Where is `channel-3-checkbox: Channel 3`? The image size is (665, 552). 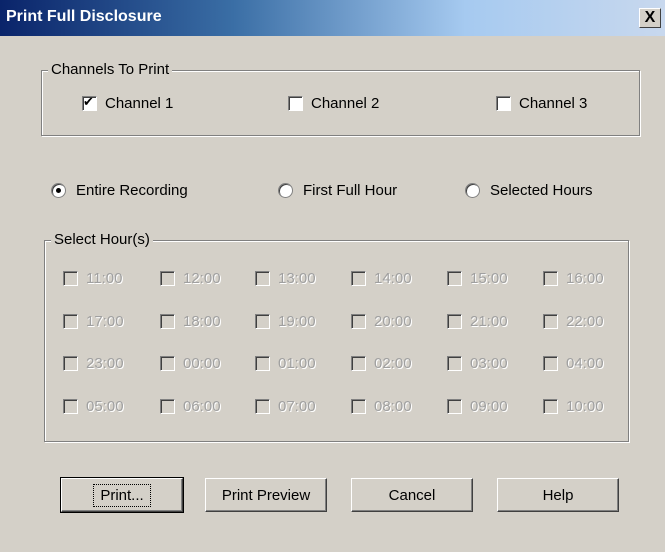
channel-3-checkbox: Channel 3 is located at coordinates (541, 103).